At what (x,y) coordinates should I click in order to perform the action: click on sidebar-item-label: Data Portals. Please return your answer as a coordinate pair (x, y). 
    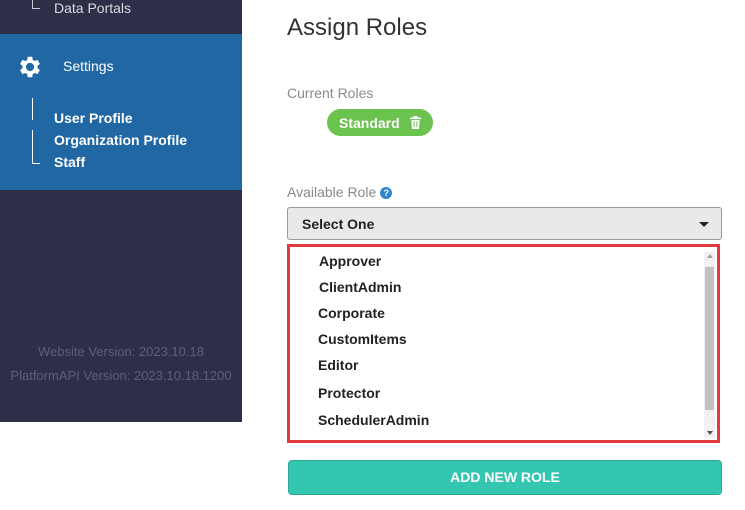
    Looking at the image, I should click on (93, 8).